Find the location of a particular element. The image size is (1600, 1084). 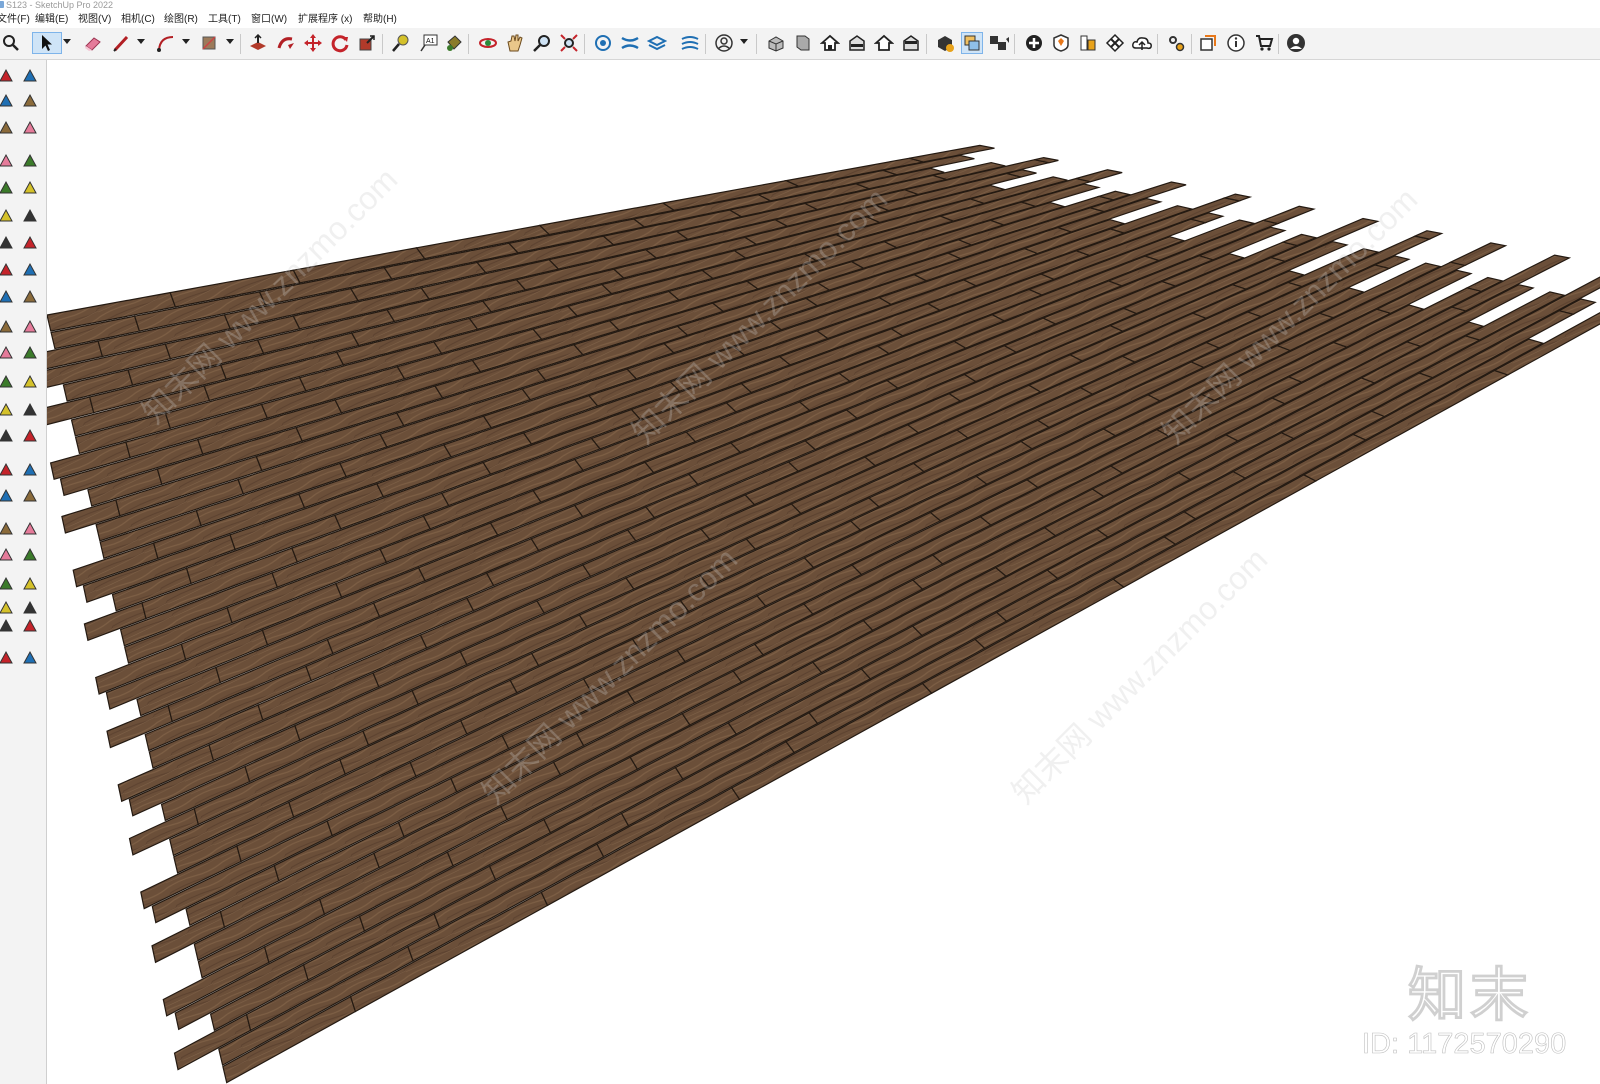

left-freehand-icon is located at coordinates (30, 161).